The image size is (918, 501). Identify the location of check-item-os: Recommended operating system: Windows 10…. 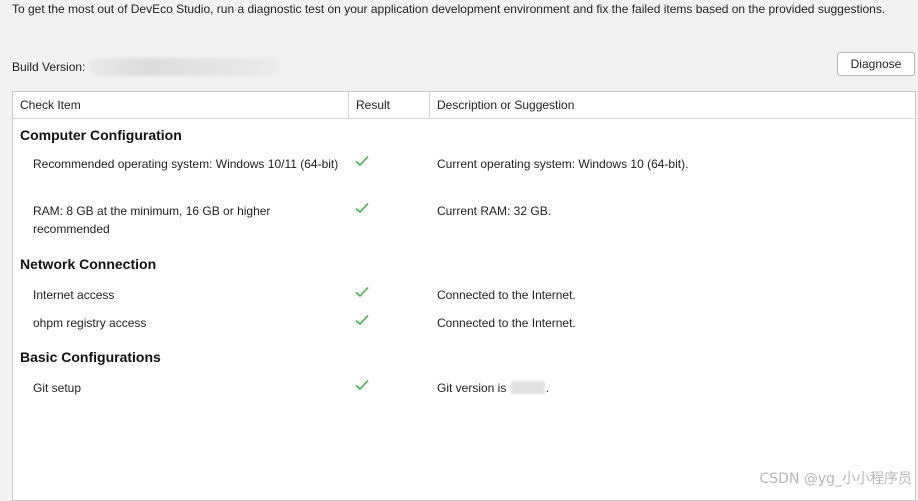
(186, 164).